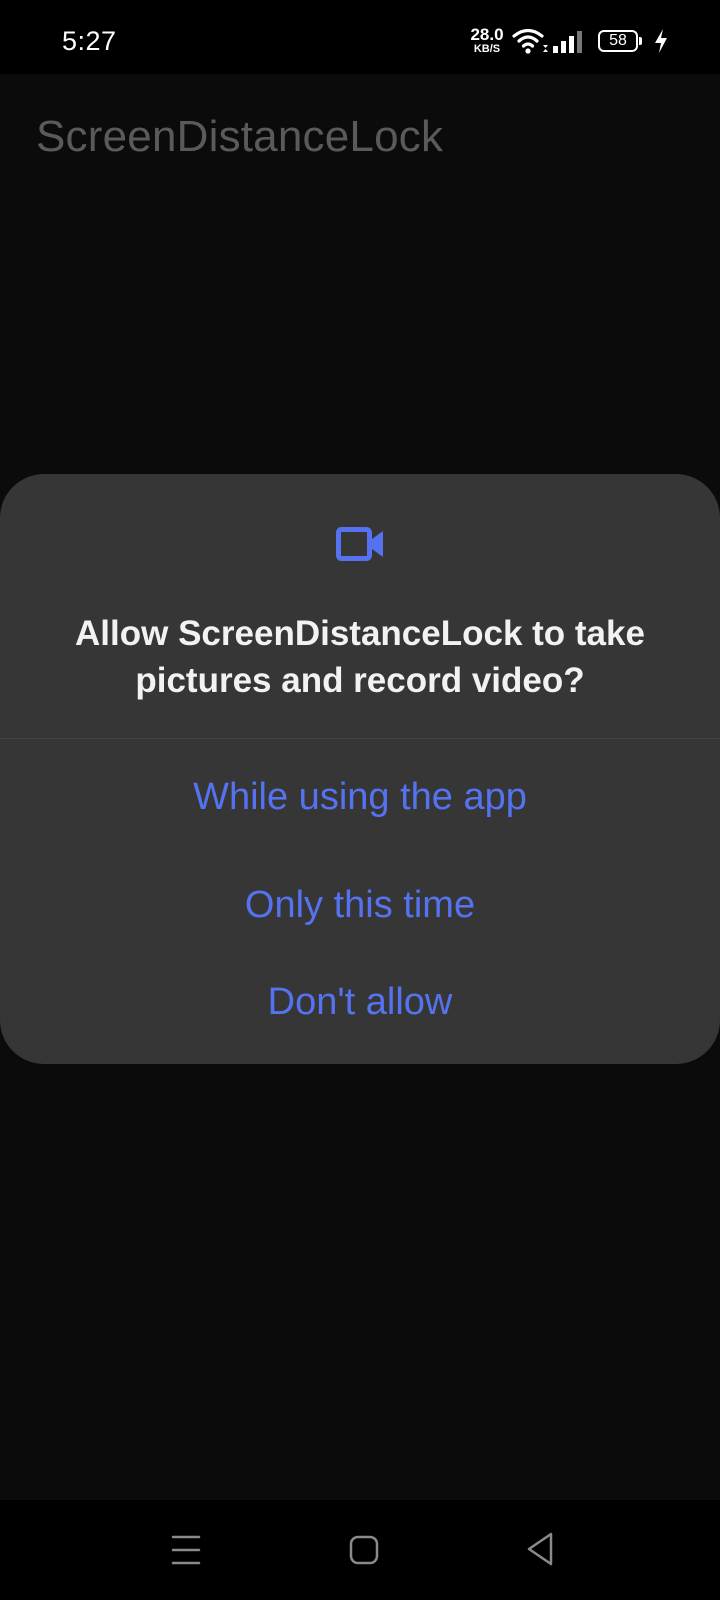 The image size is (720, 1600). I want to click on wifi-icon, so click(530, 41).